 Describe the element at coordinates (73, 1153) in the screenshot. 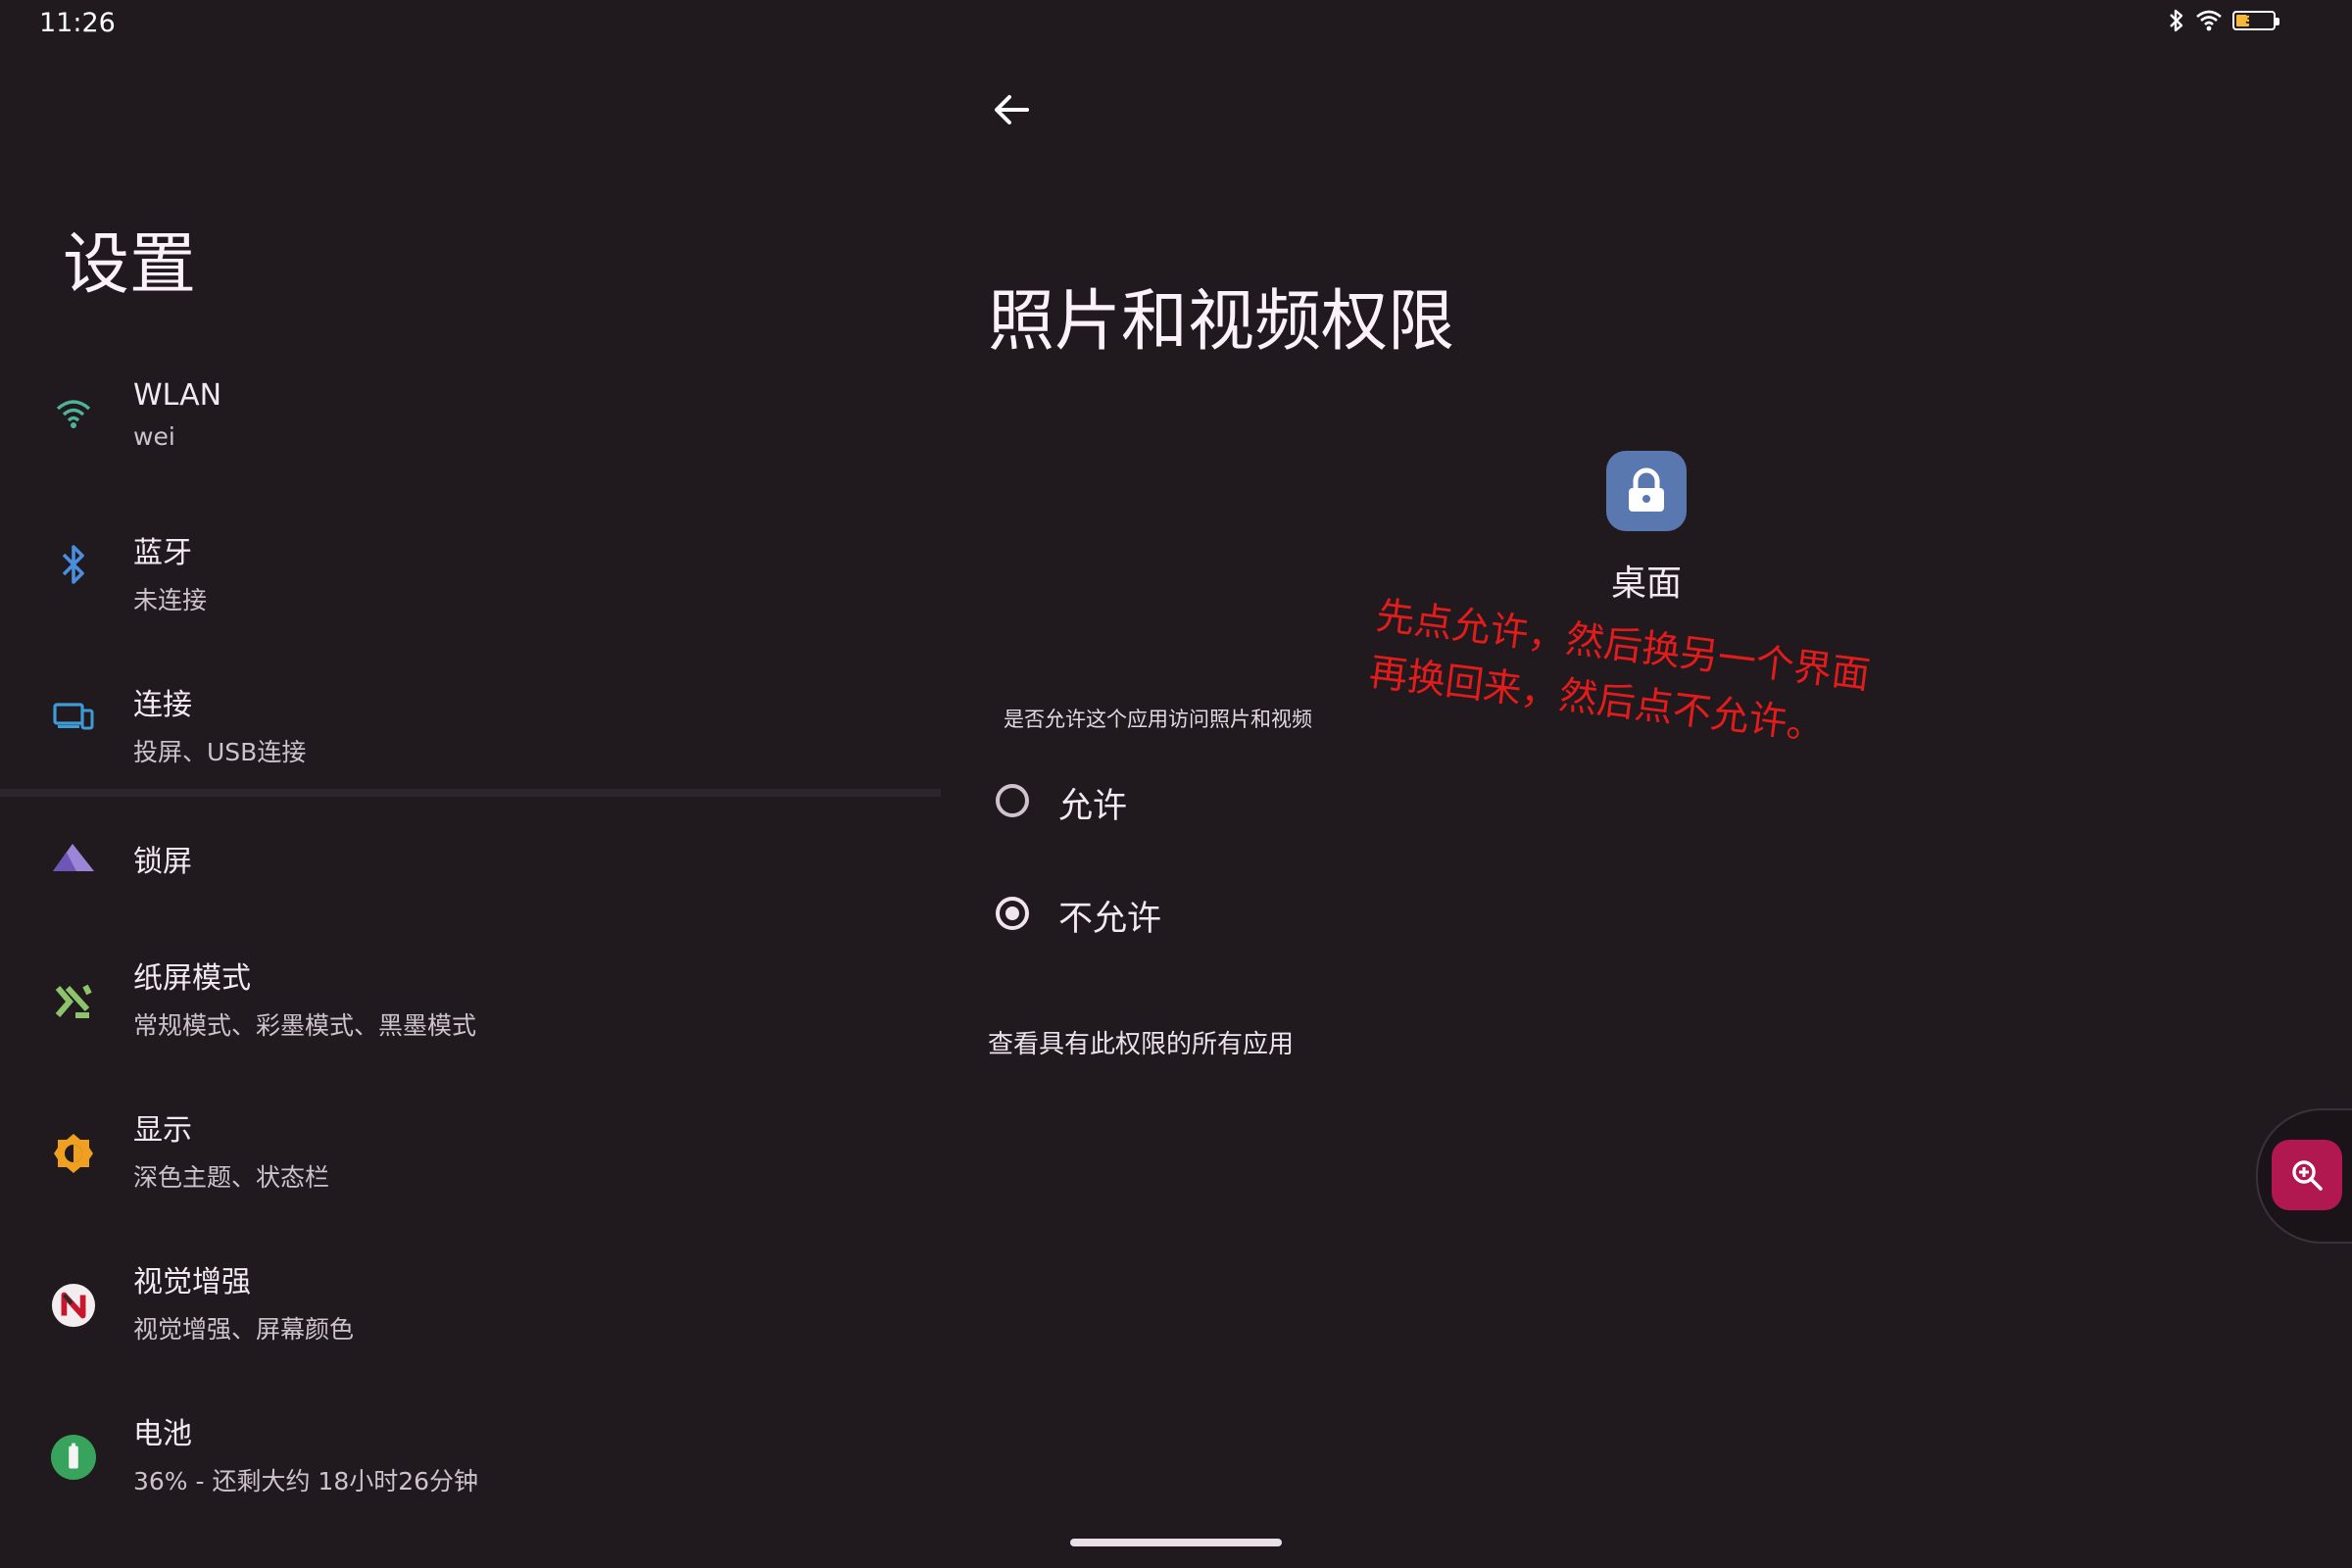

I see `brightness-icon` at that location.